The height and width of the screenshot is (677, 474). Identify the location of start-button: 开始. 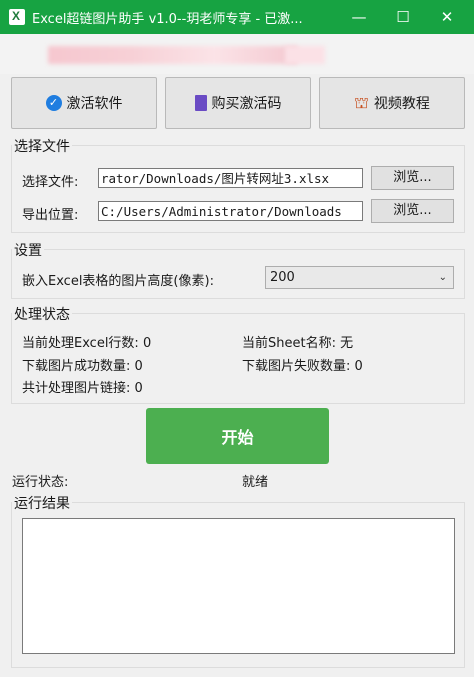
(237, 436).